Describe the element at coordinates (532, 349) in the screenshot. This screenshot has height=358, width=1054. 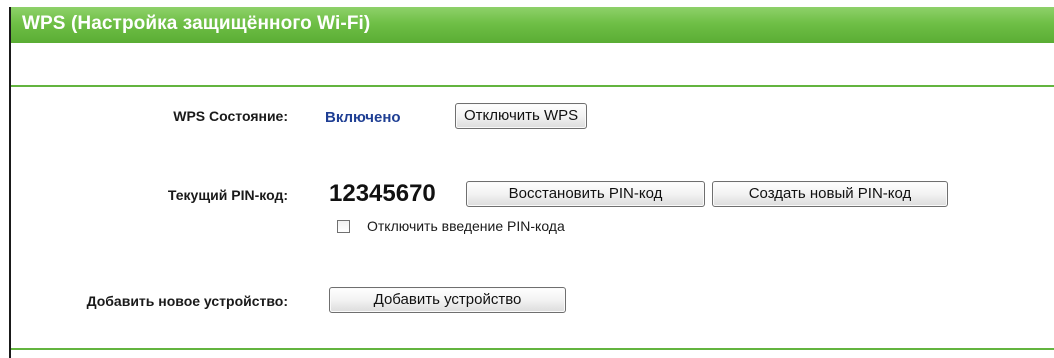
I see `bottom-divider` at that location.